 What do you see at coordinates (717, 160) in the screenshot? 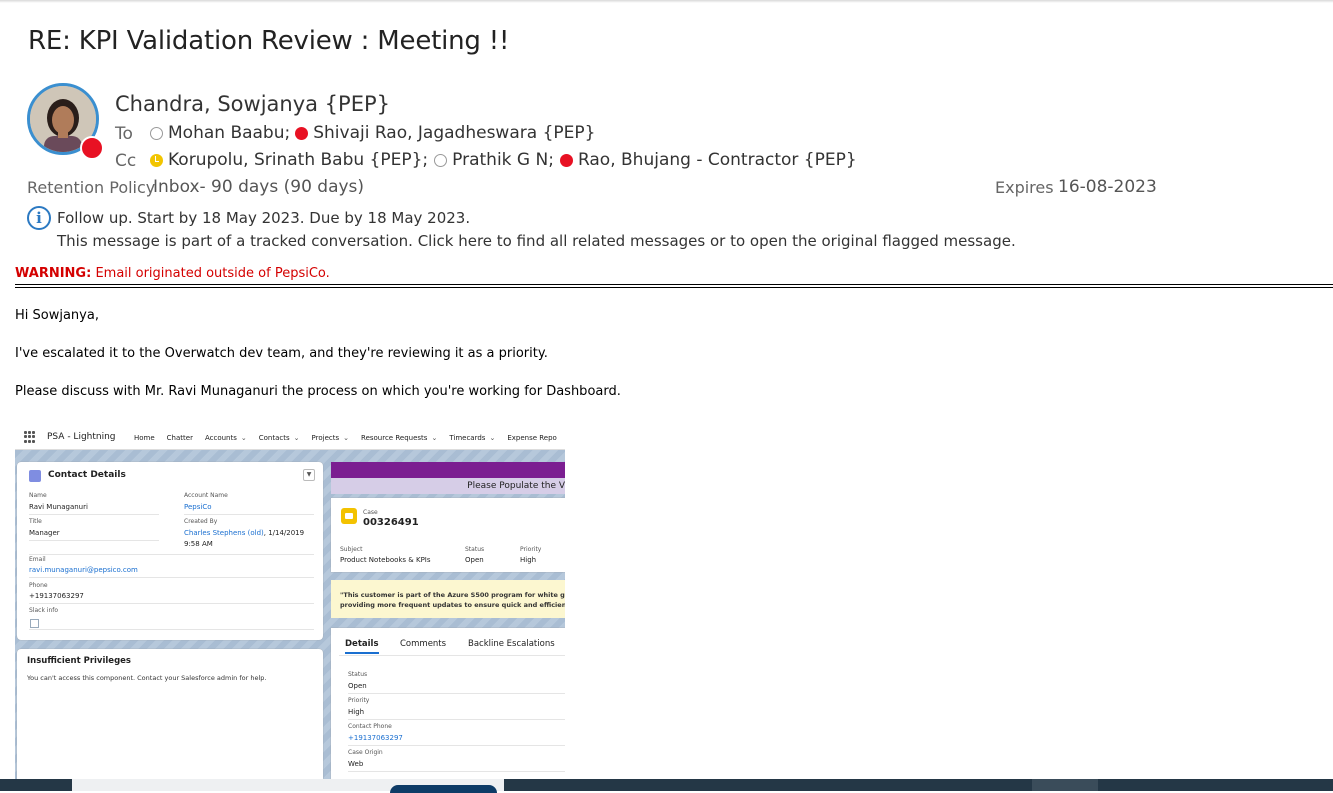
I see `recipient: Rao, Bhujang - Contractor {PEP}` at bounding box center [717, 160].